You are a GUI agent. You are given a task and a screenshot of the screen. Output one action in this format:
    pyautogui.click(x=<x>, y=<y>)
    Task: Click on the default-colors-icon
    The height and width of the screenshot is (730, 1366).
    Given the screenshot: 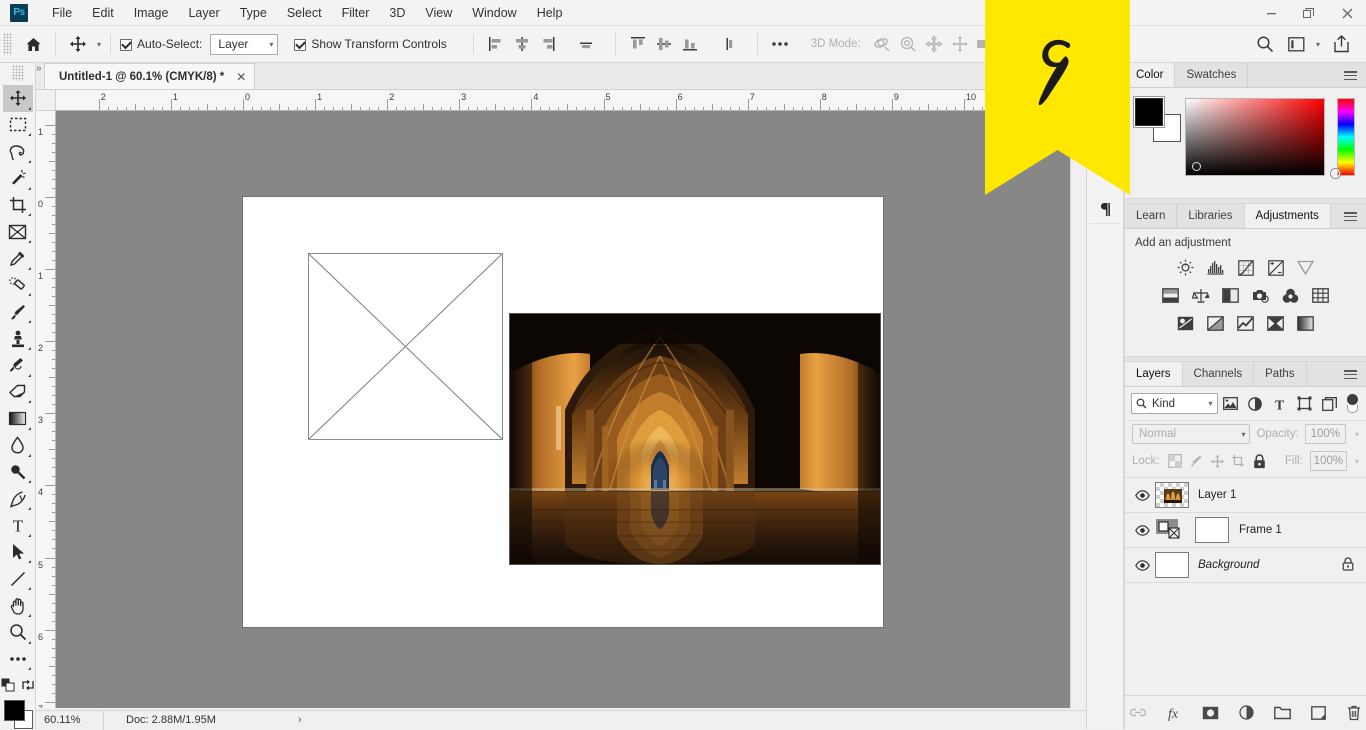 What is the action you would take?
    pyautogui.click(x=8, y=686)
    